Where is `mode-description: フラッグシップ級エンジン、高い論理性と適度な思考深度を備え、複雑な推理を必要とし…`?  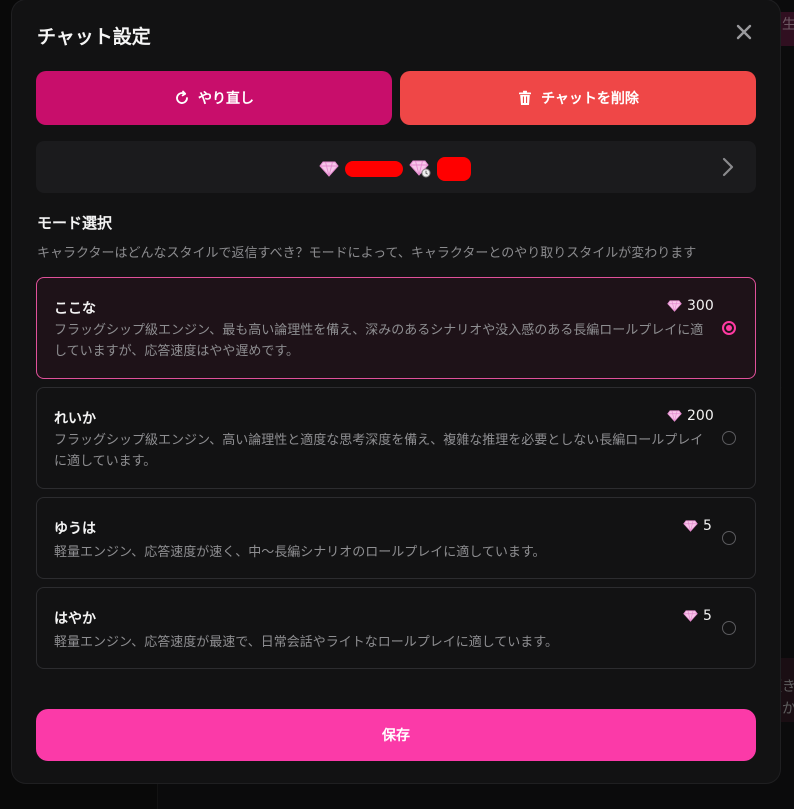
mode-description: フラッグシップ級エンジン、高い論理性と適度な思考深度を備え、複雑な推理を必要とし… is located at coordinates (379, 451).